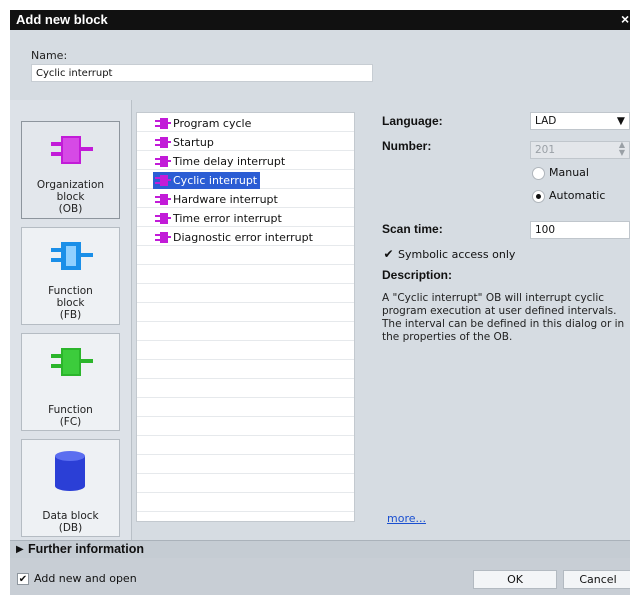 This screenshot has height=595, width=630. I want to click on title-bar: Add new block ×, so click(320, 20).